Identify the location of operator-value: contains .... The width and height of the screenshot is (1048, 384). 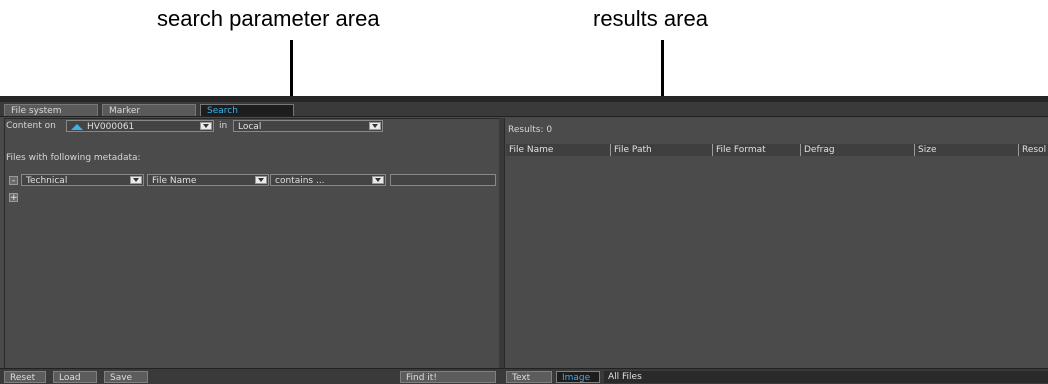
(300, 181).